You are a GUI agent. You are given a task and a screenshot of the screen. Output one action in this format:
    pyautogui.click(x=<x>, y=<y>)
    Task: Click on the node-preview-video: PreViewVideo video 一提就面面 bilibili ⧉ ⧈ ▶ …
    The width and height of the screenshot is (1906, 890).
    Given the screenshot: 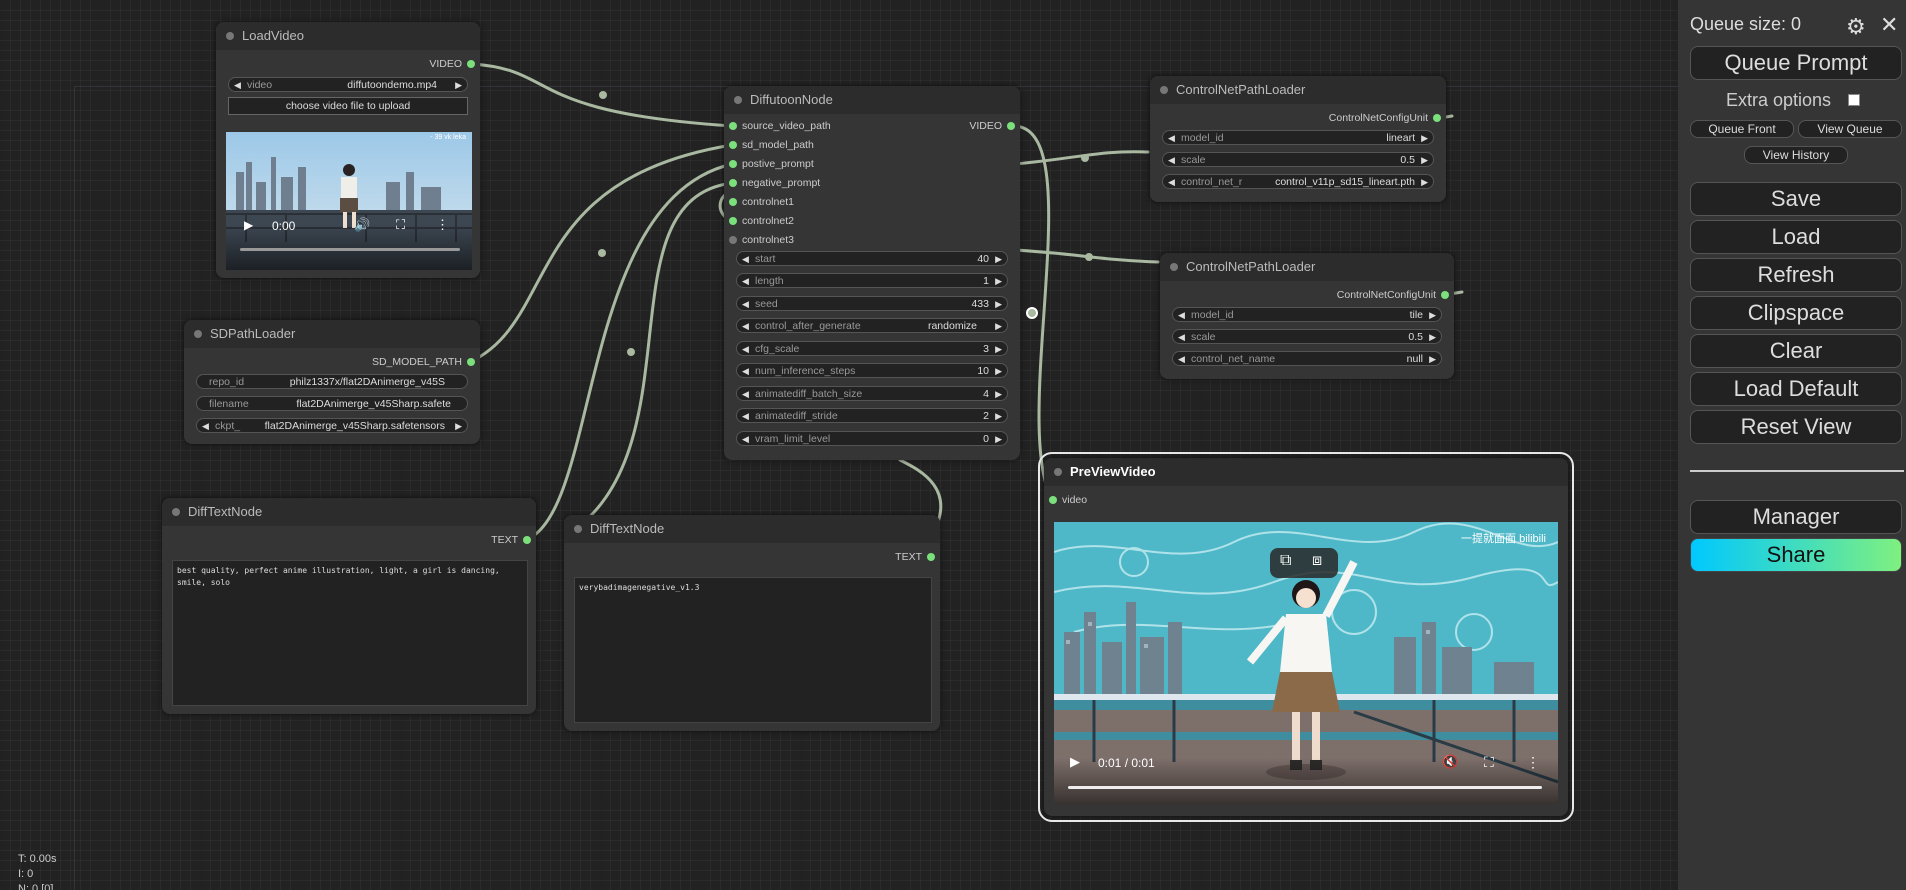 What is the action you would take?
    pyautogui.click(x=1306, y=637)
    